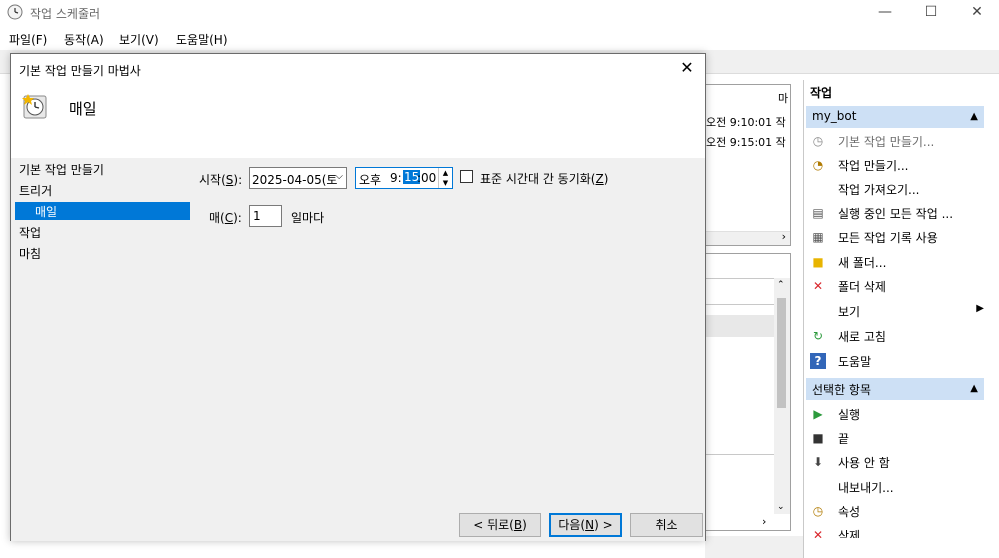 The width and height of the screenshot is (999, 558). What do you see at coordinates (544, 178) in the screenshot?
I see `sync-timezone-label: 표준 시간대 간 동기화(Z)` at bounding box center [544, 178].